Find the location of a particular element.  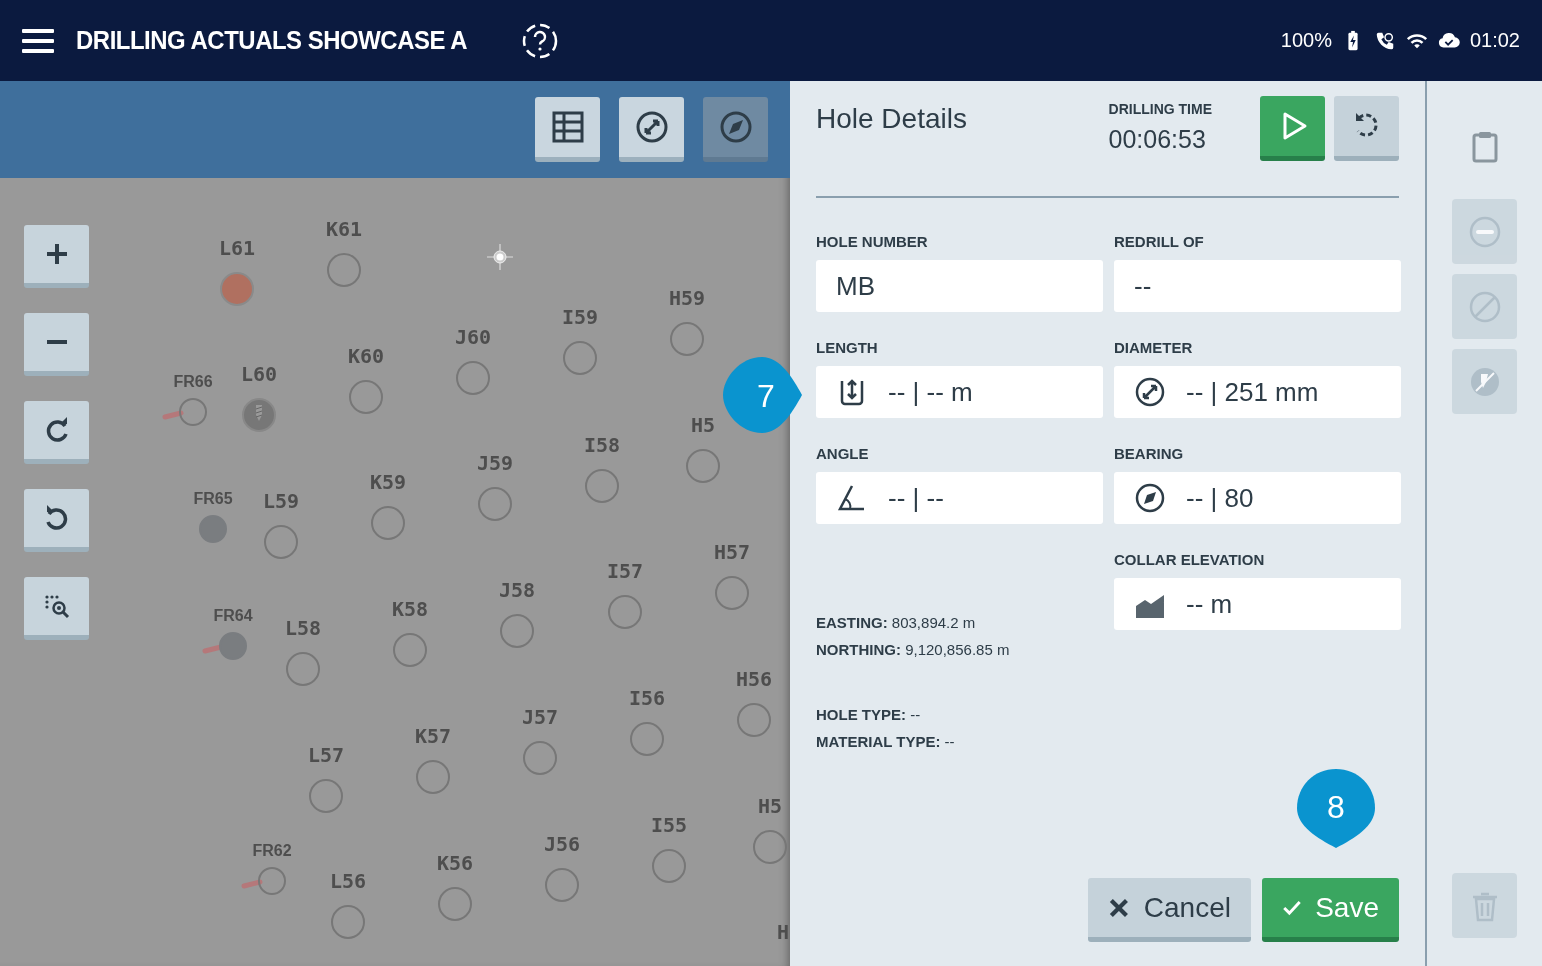

input-field: -- is located at coordinates (1257, 286).